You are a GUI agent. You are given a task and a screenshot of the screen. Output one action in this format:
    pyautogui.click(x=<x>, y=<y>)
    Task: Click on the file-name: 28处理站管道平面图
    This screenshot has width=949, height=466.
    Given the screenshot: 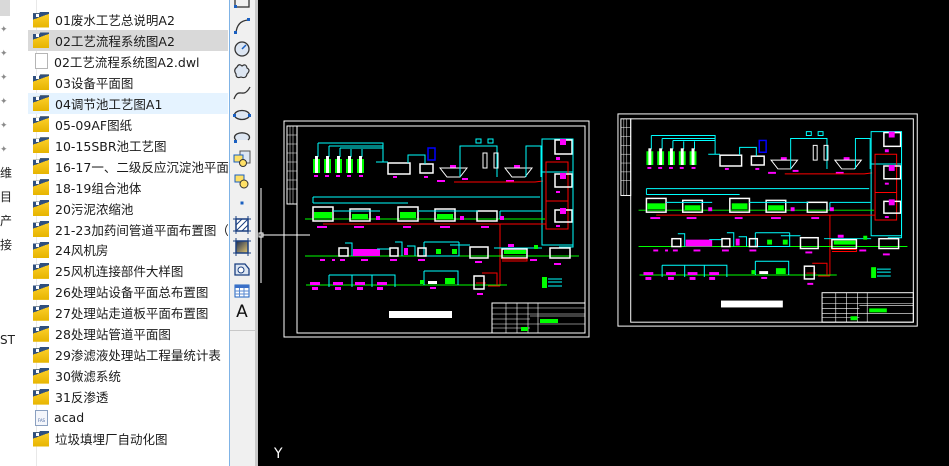 What is the action you would take?
    pyautogui.click(x=113, y=335)
    